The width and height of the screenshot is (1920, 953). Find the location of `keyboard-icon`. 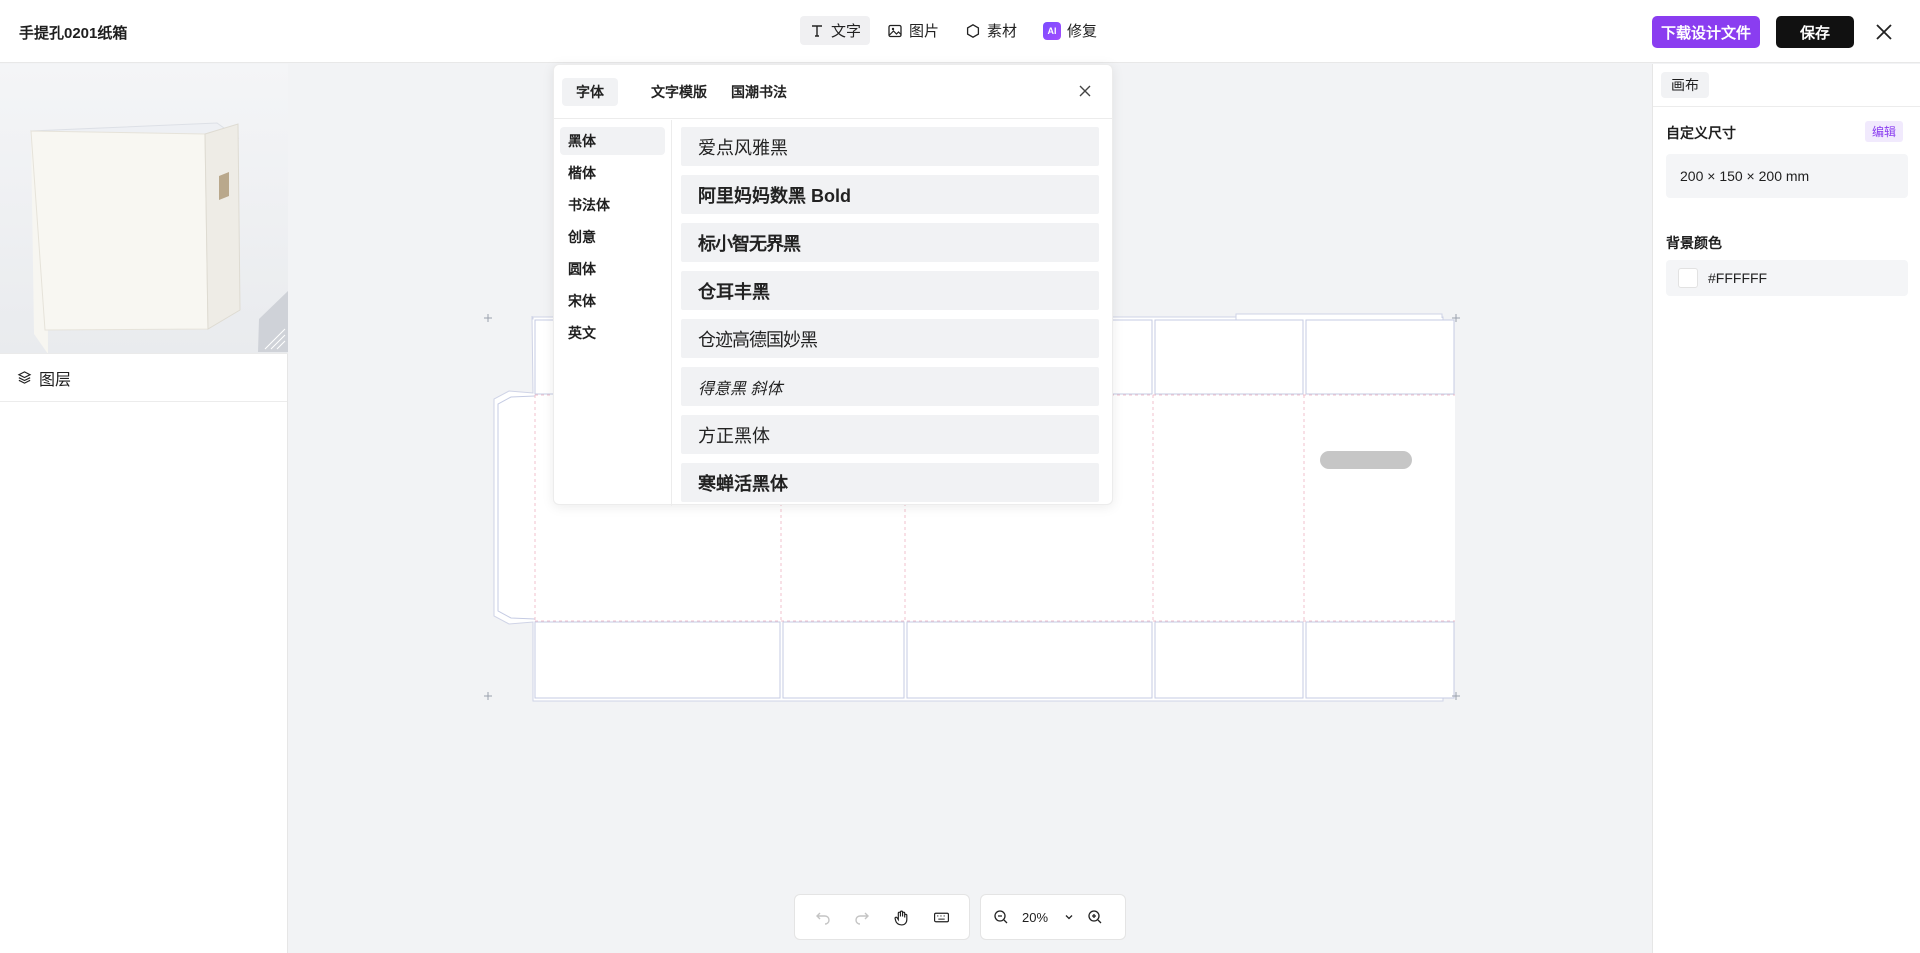

keyboard-icon is located at coordinates (941, 917).